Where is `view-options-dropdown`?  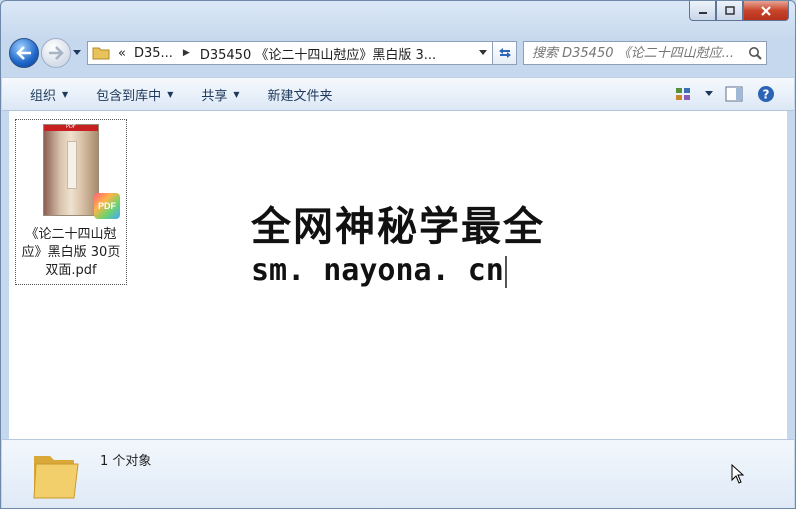
view-options-dropdown is located at coordinates (709, 94).